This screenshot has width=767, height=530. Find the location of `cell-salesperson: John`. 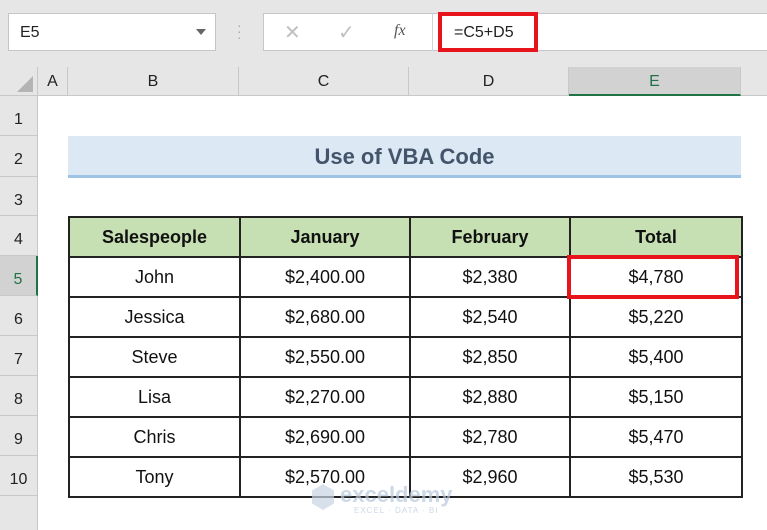

cell-salesperson: John is located at coordinates (154, 277).